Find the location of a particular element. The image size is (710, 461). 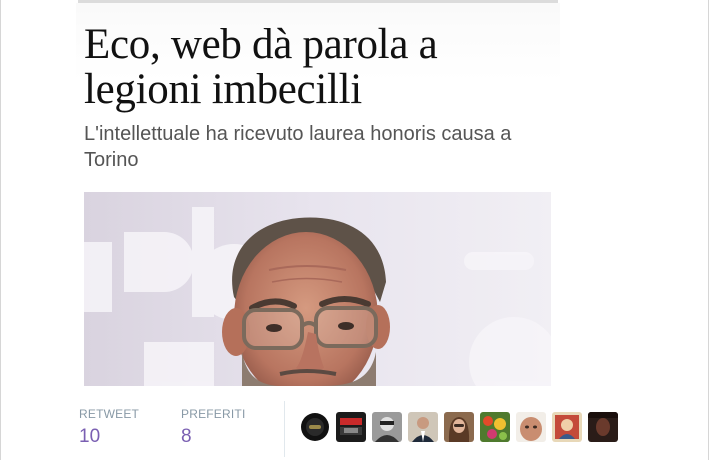

favorites-label: PREFERITI is located at coordinates (213, 414).